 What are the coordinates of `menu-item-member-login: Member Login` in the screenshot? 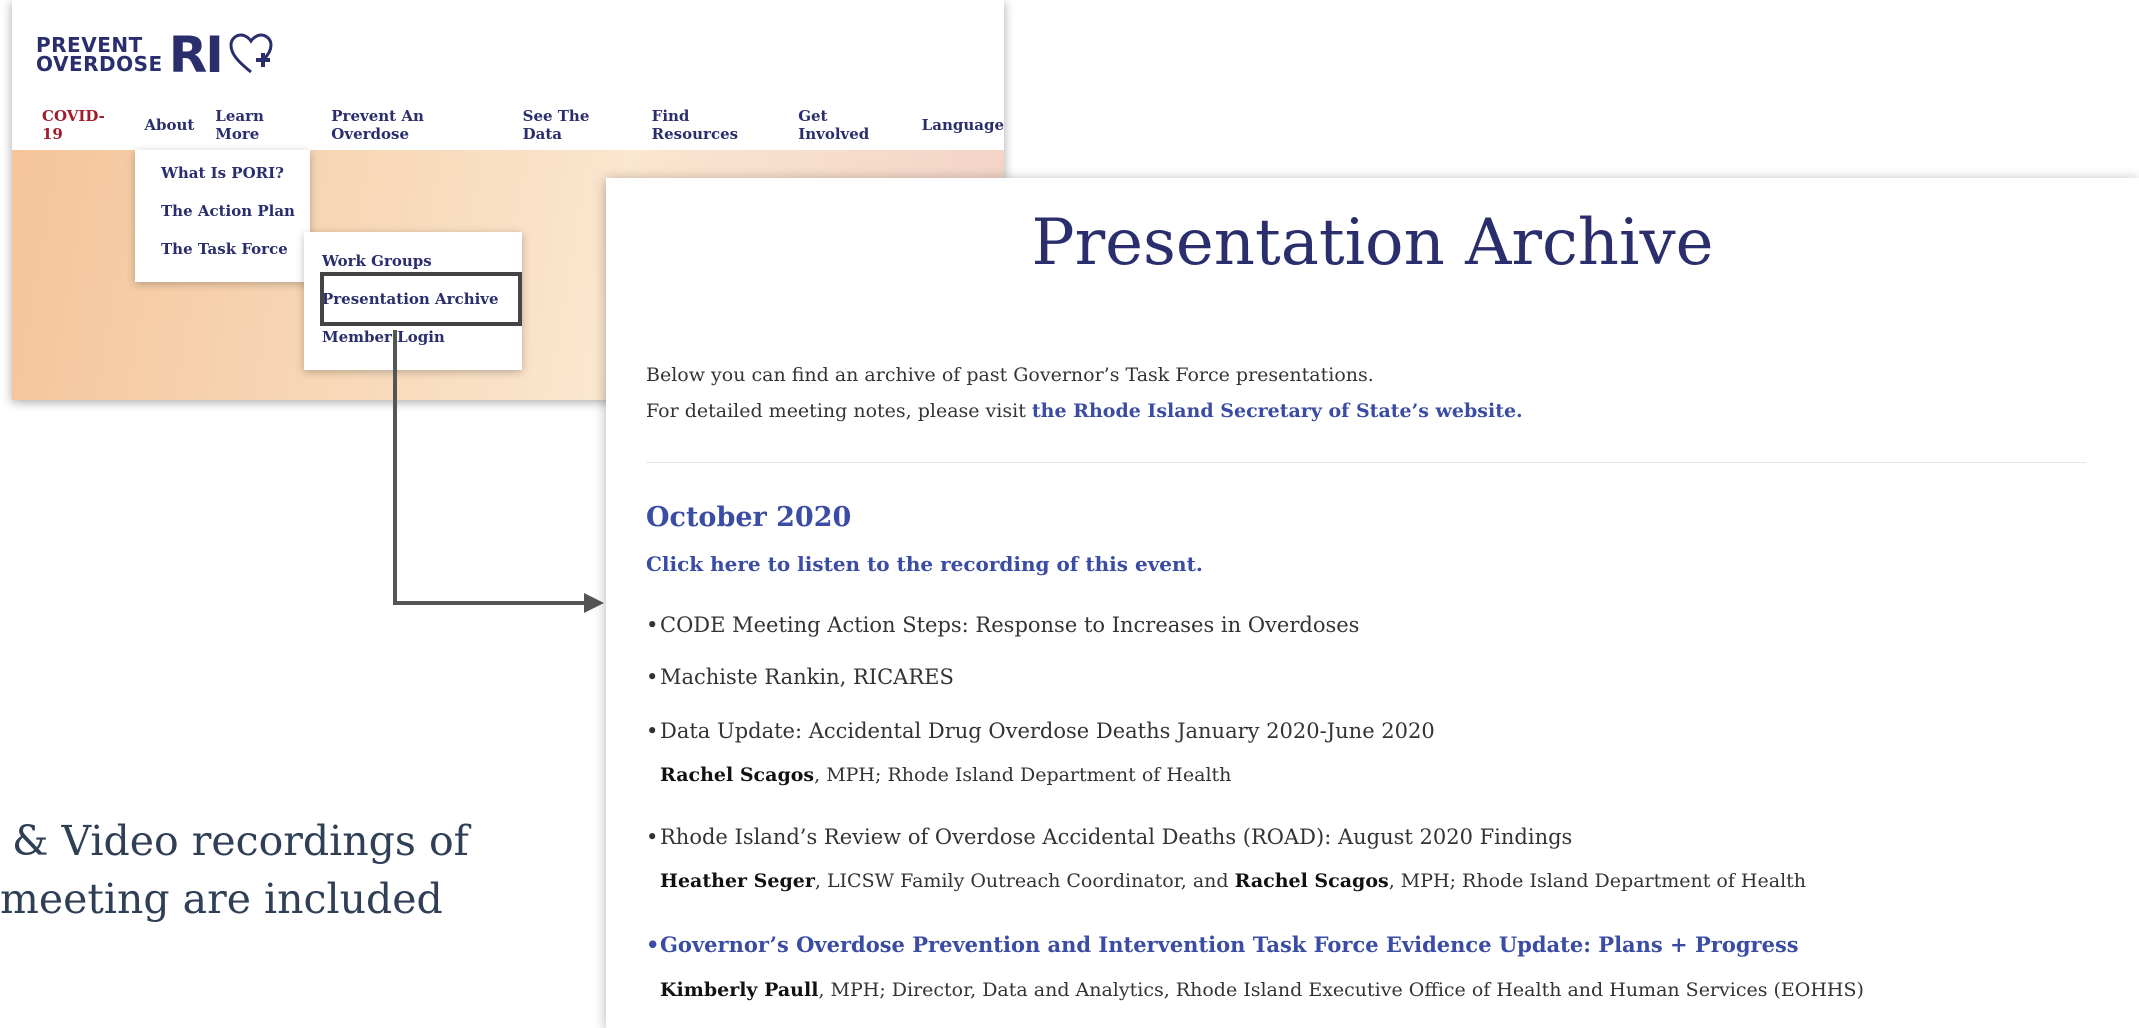 It's located at (383, 337).